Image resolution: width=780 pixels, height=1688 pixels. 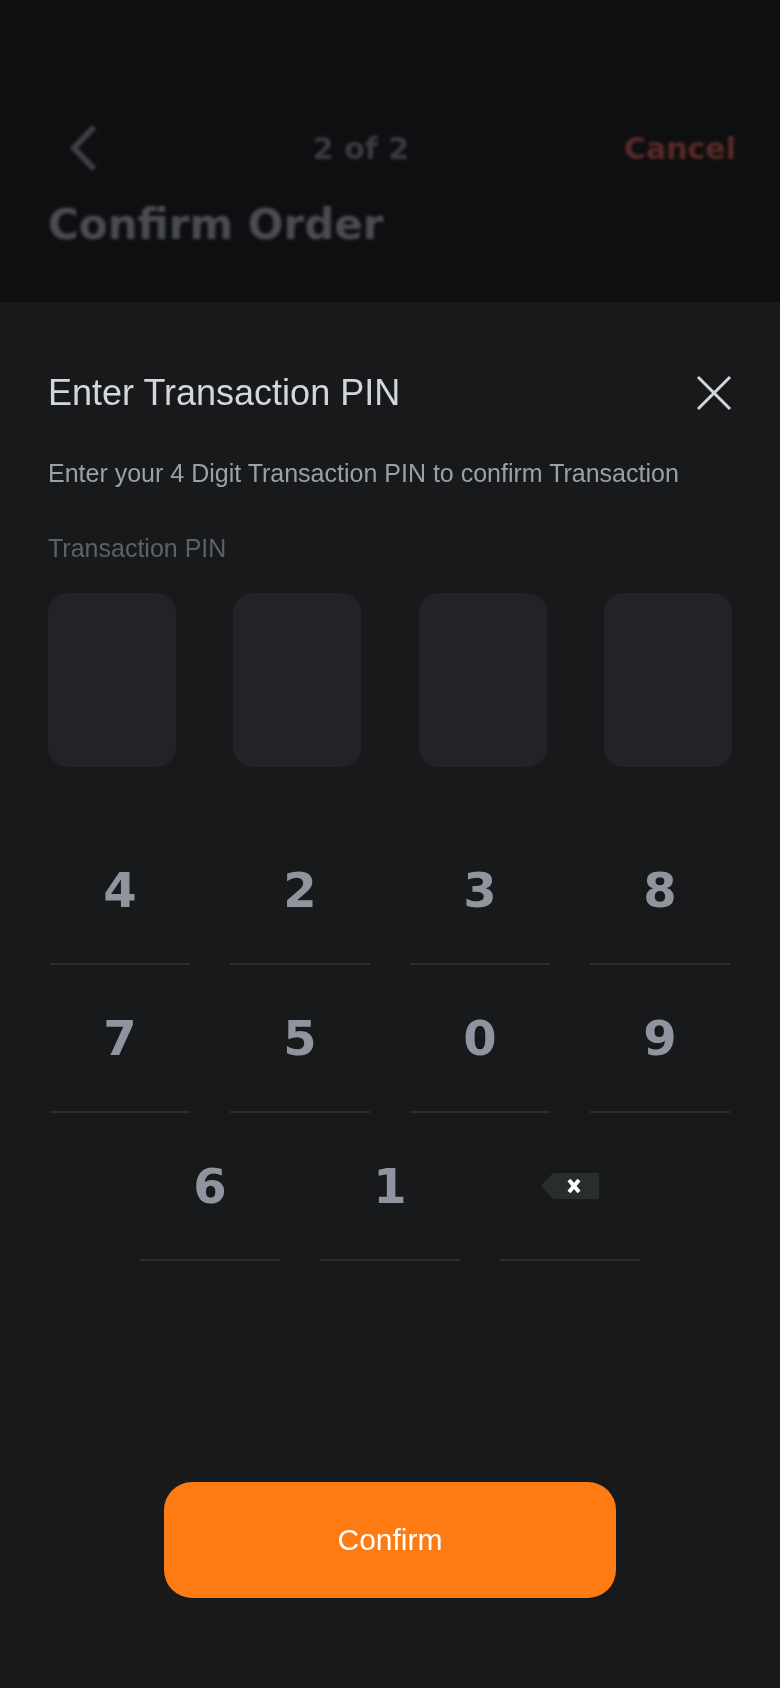 I want to click on keypad-key: 2, so click(x=300, y=891).